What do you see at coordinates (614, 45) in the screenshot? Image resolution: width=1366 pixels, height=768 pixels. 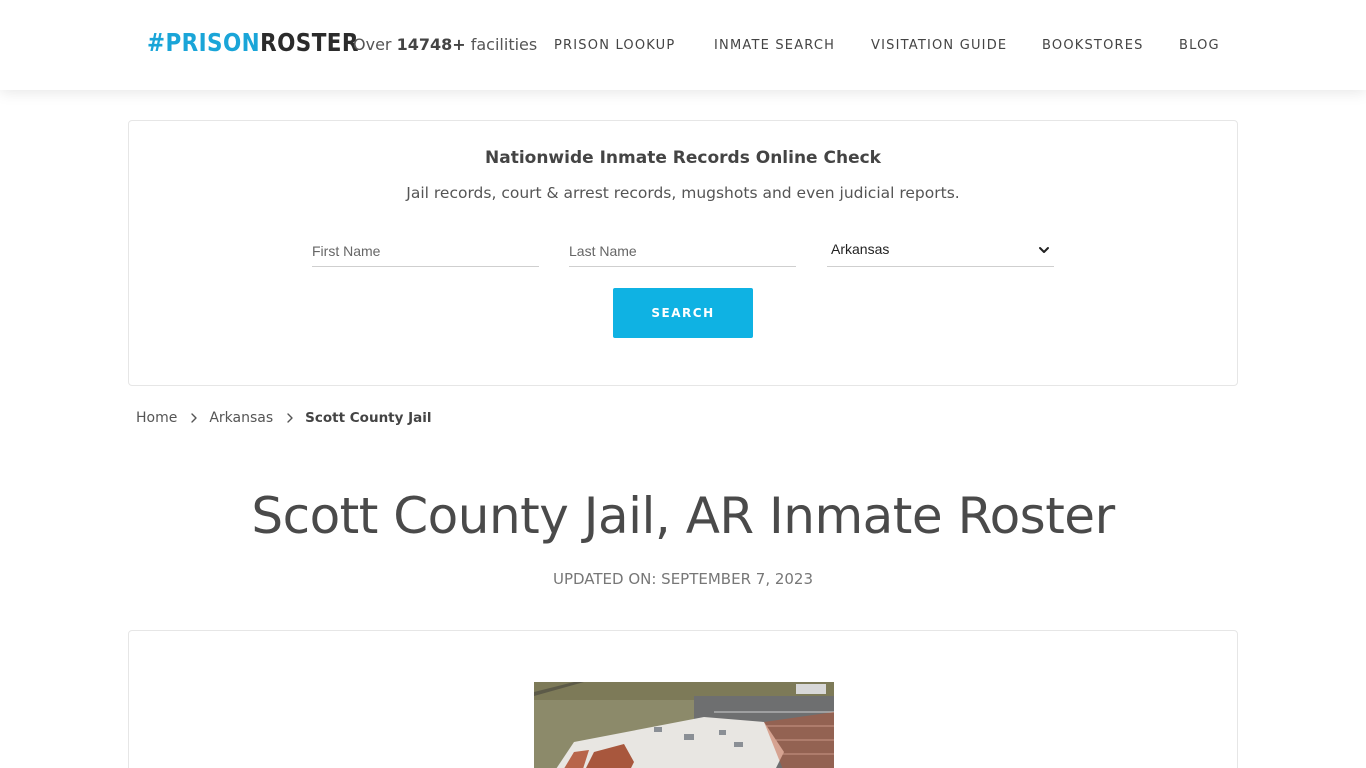 I see `nav-prison-lookup: PRISON LOOKUP` at bounding box center [614, 45].